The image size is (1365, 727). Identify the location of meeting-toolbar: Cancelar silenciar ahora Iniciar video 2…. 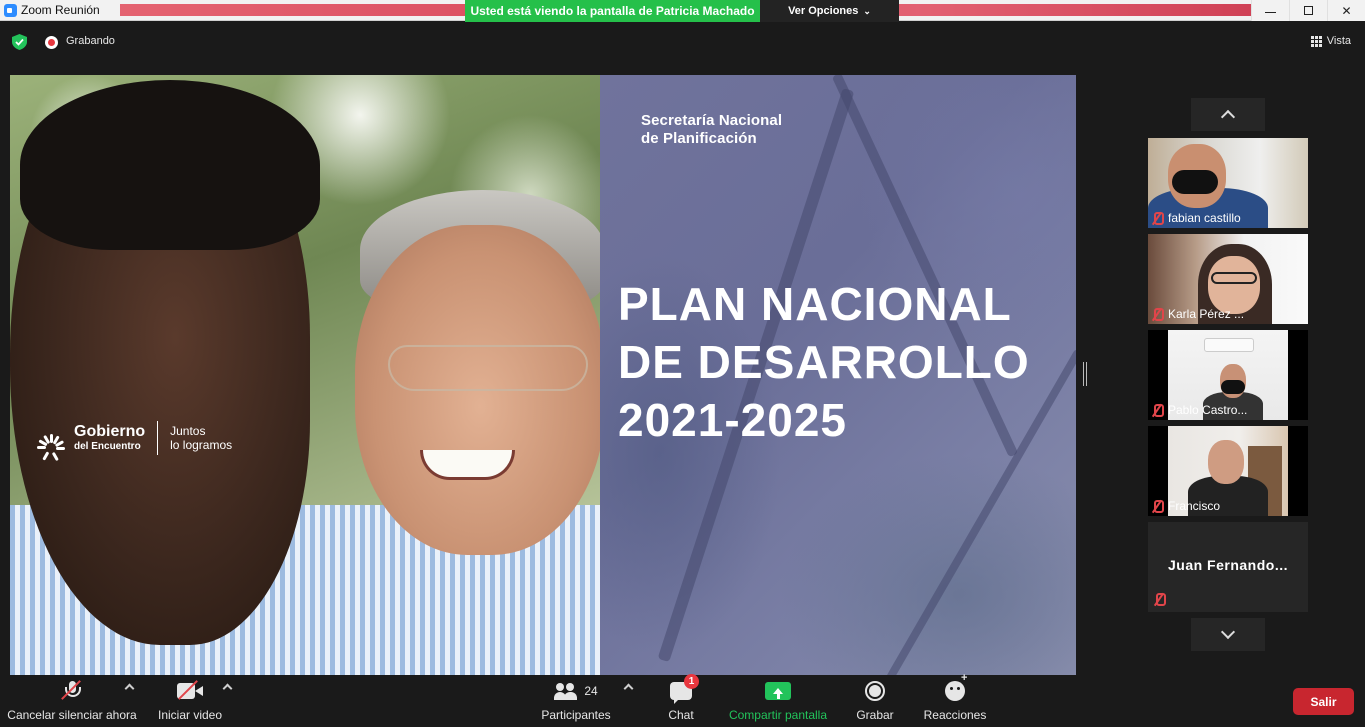
(682, 699).